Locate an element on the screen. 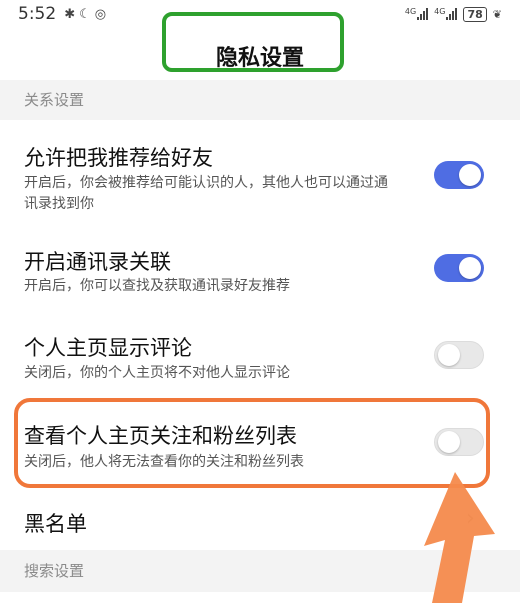  moon-icon: ☾ is located at coordinates (85, 14).